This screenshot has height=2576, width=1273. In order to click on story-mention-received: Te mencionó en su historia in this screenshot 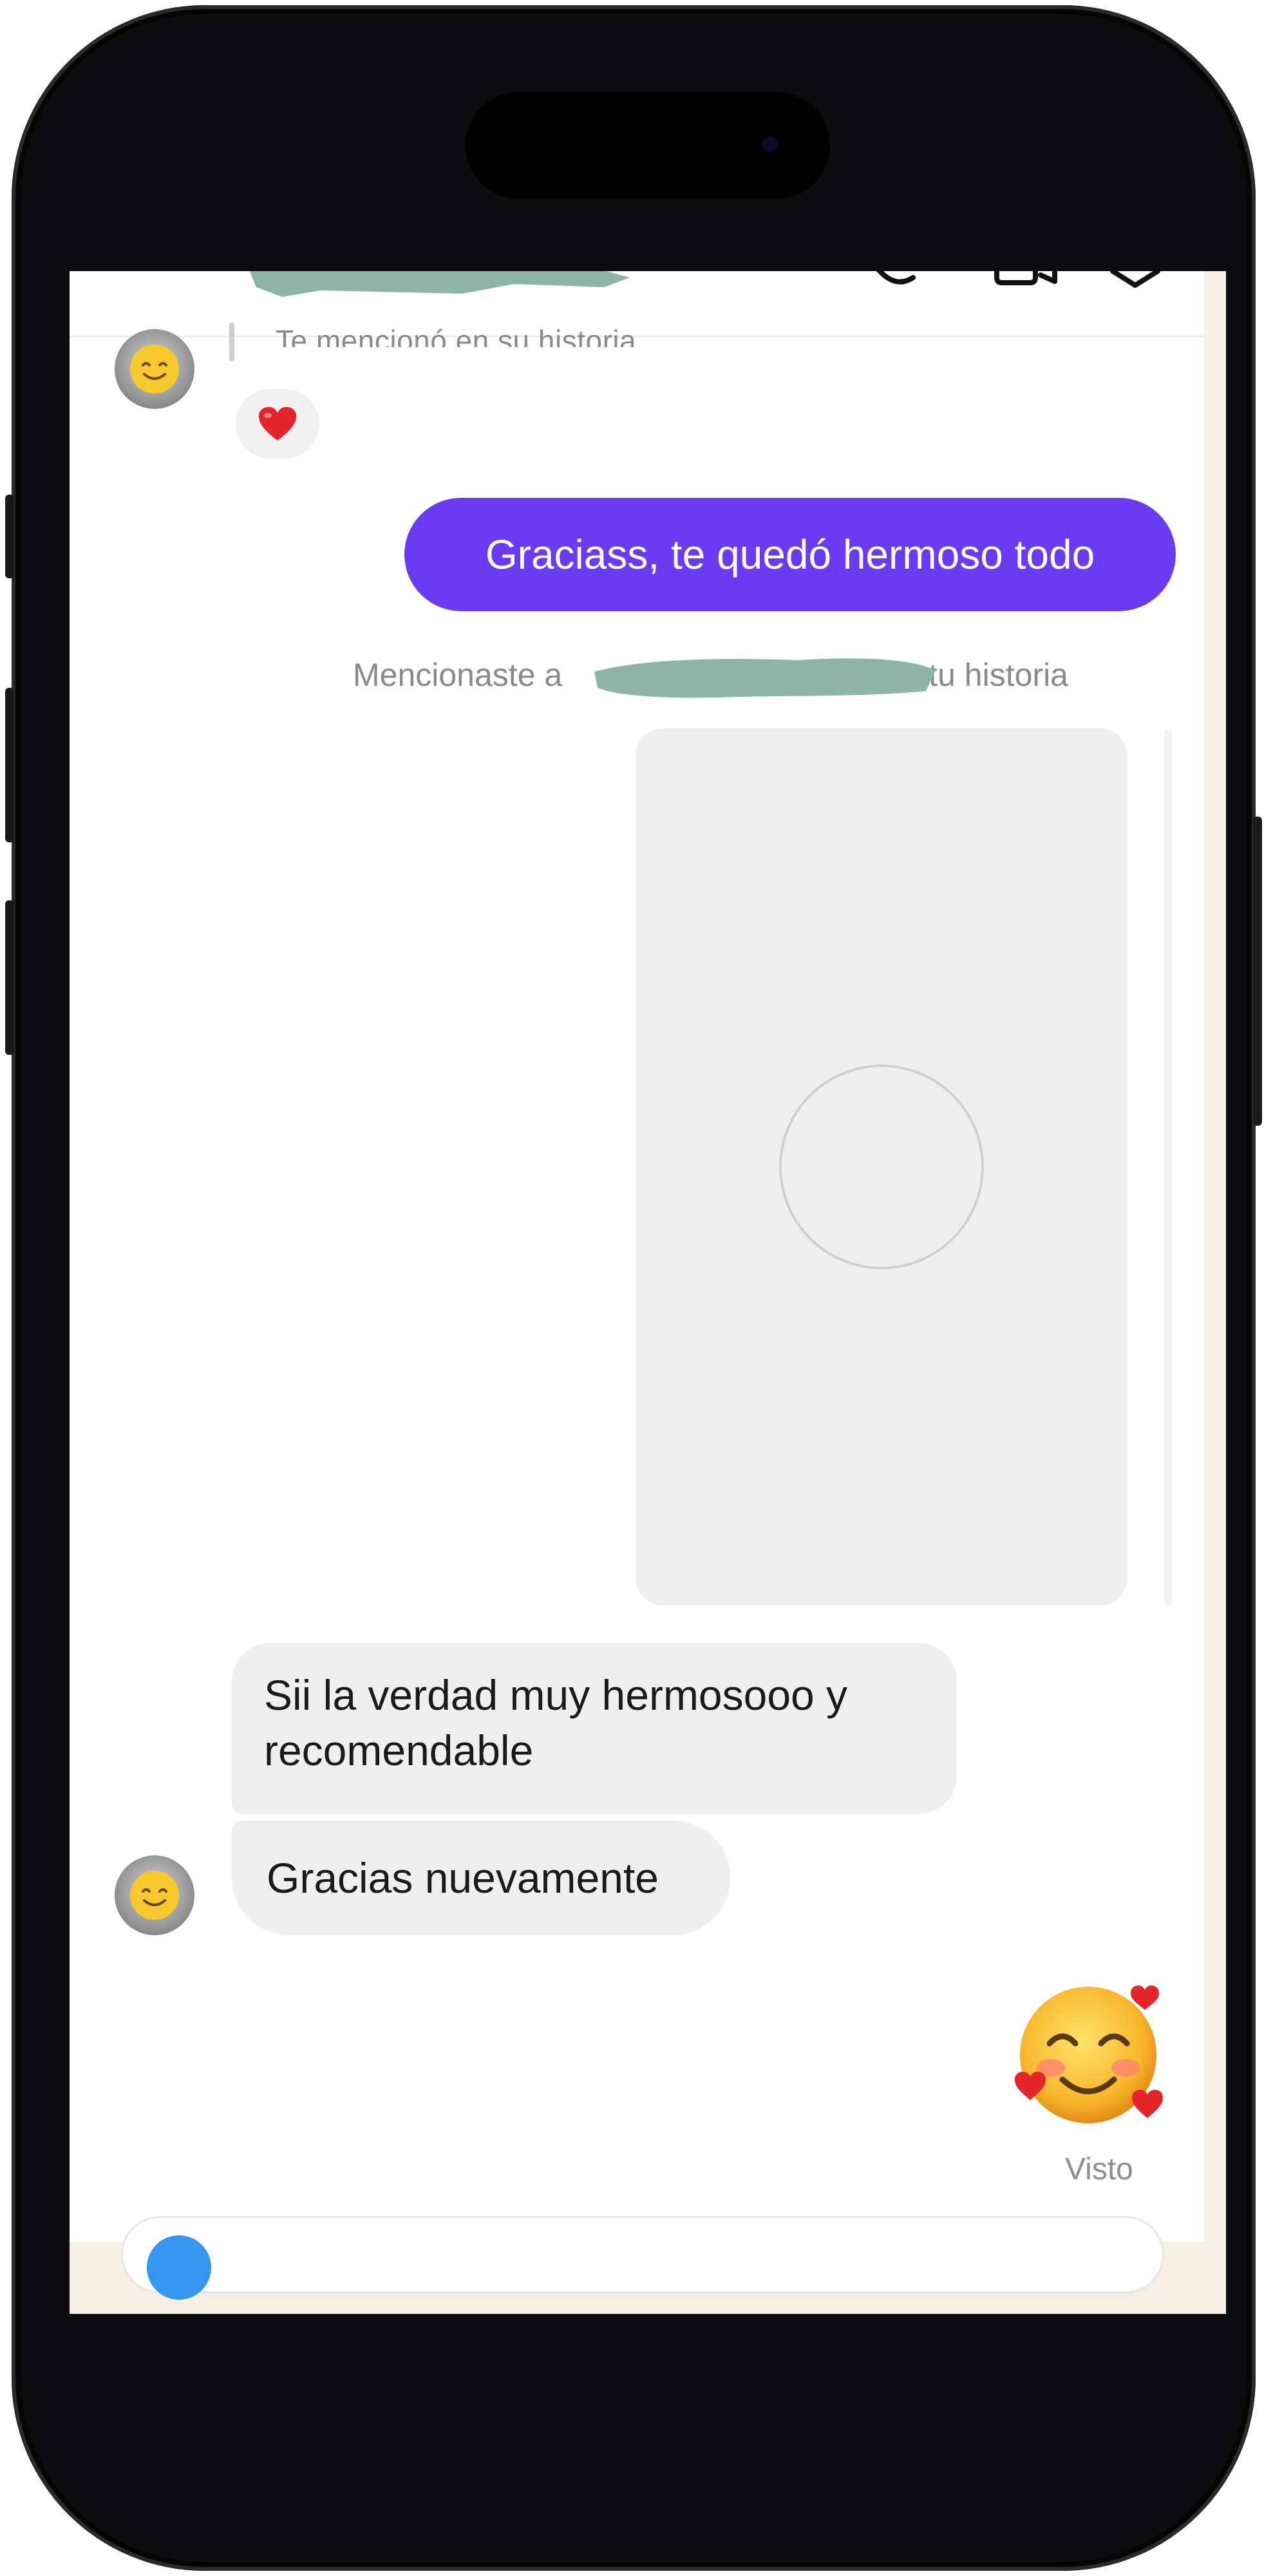, I will do `click(456, 335)`.